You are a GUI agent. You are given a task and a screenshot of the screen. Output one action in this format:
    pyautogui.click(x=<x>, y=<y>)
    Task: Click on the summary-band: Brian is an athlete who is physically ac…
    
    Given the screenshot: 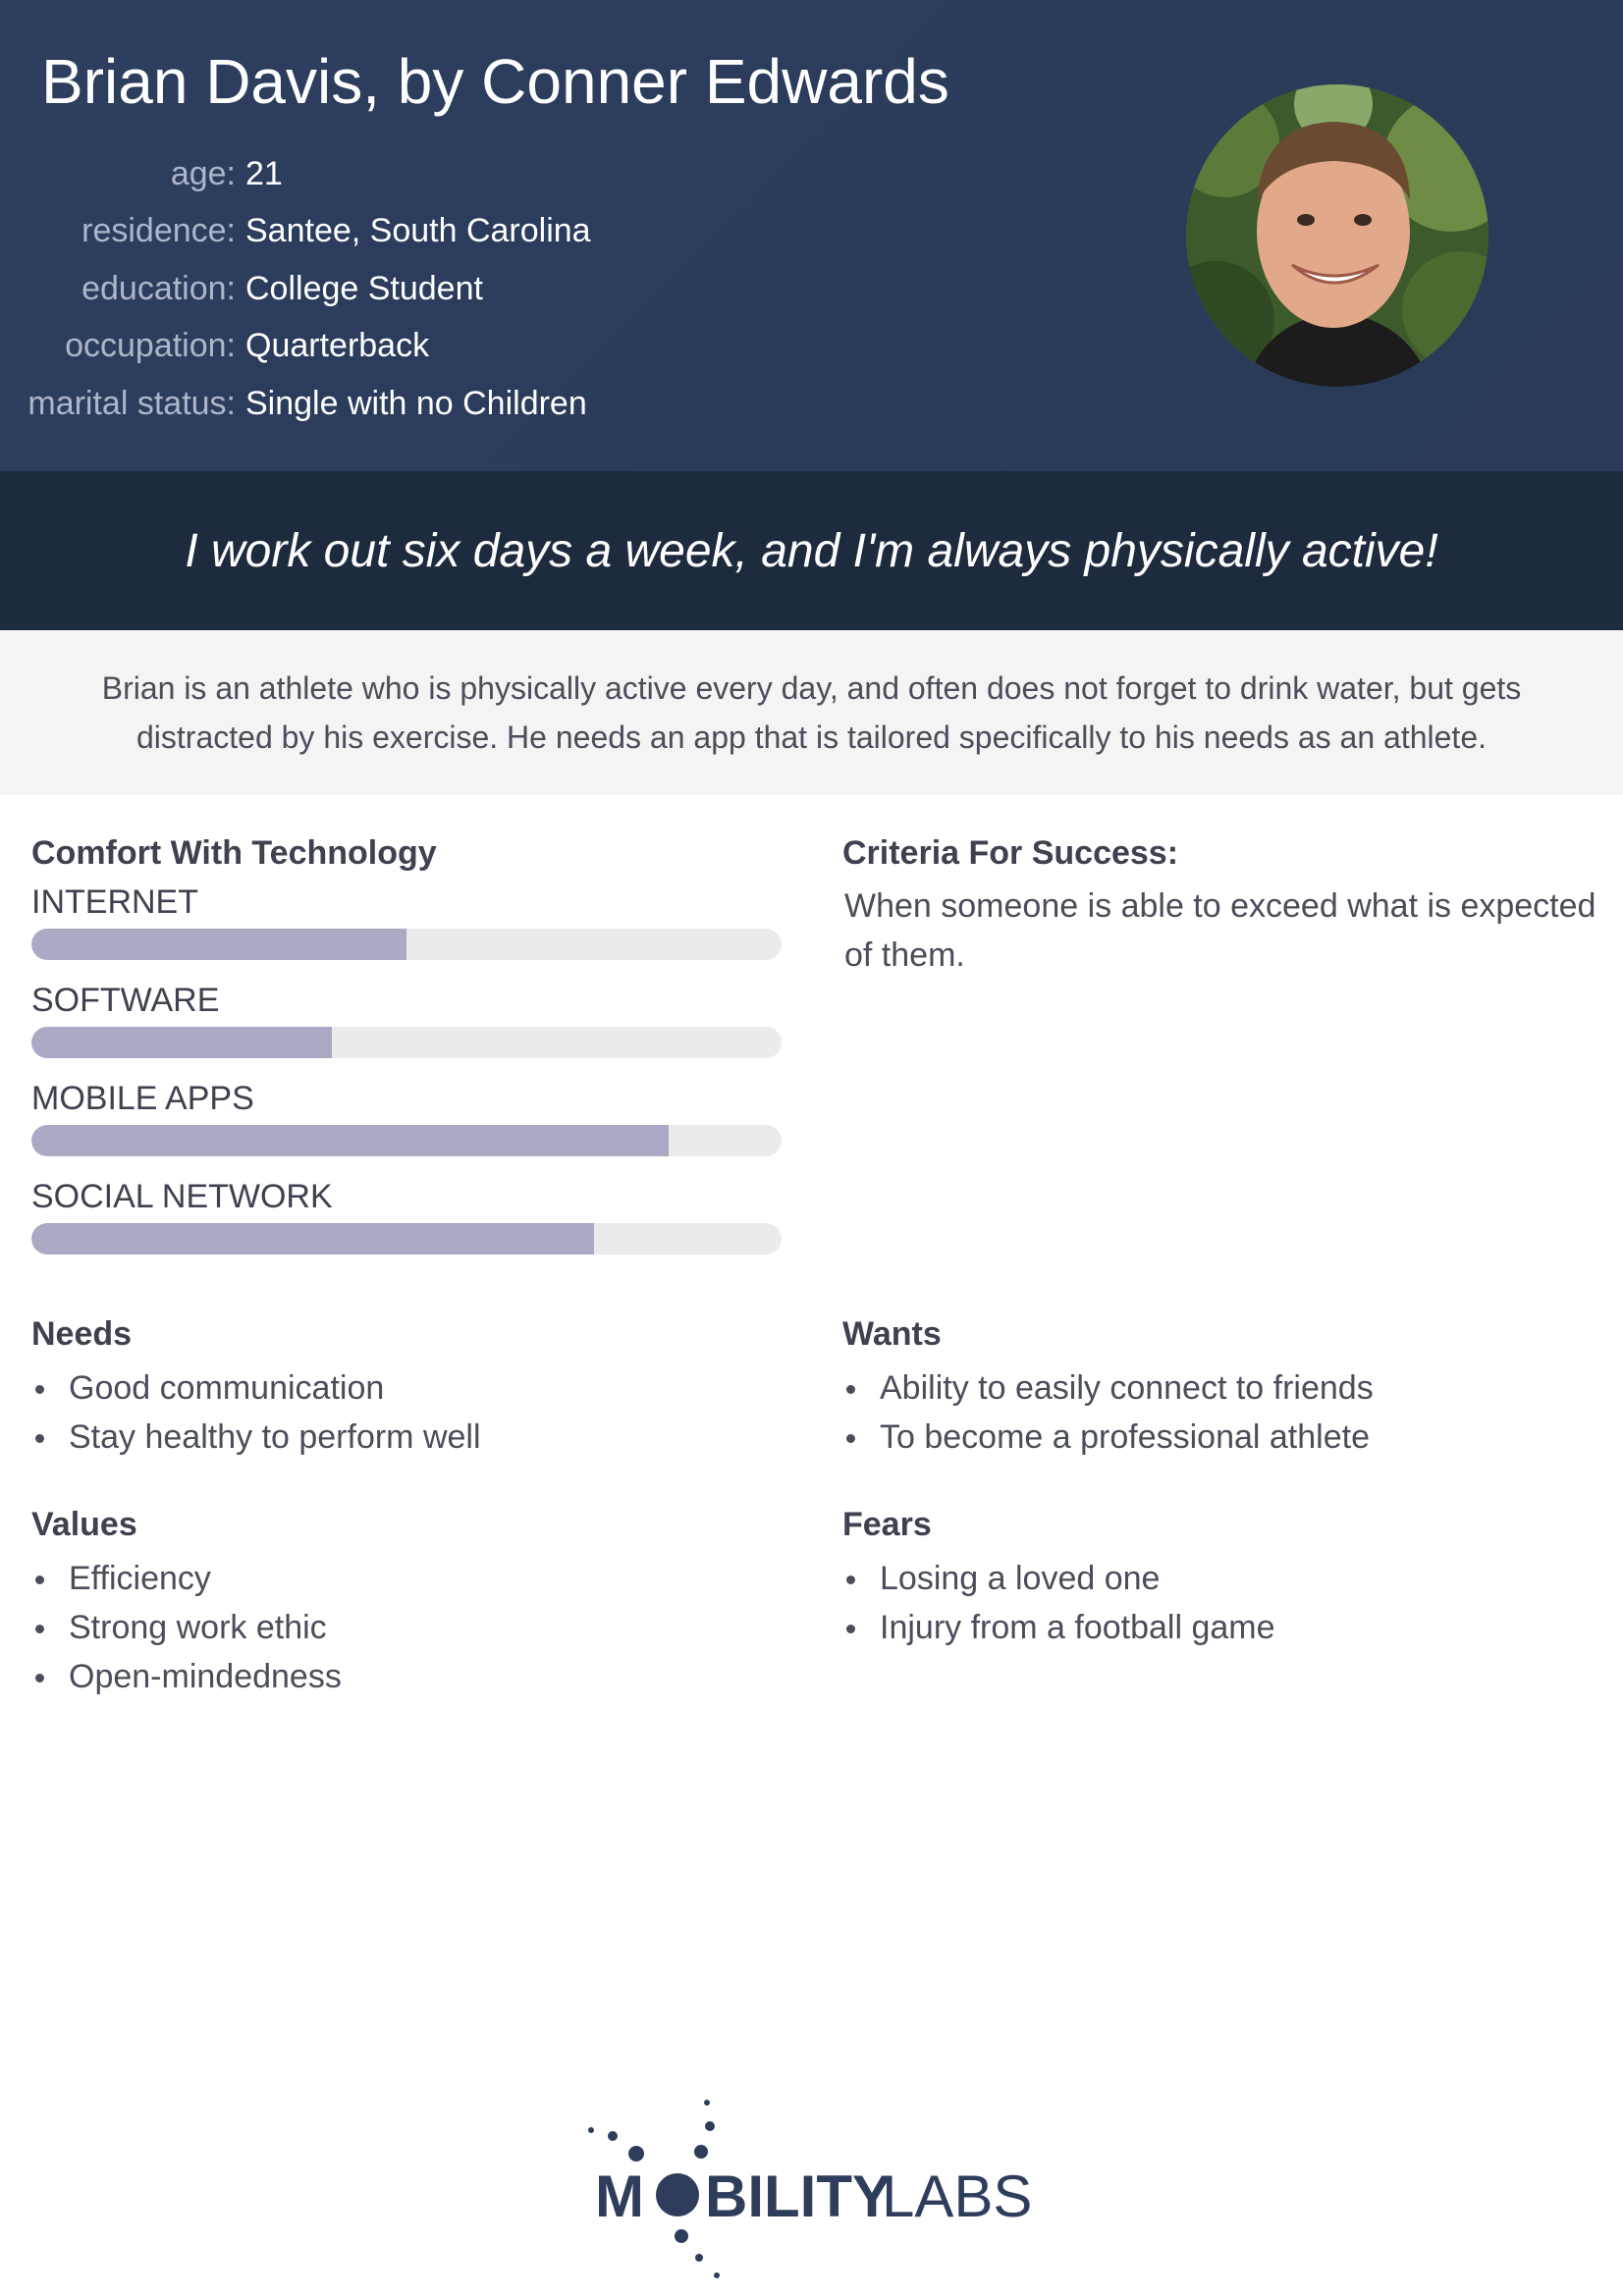 What is the action you would take?
    pyautogui.click(x=811, y=713)
    